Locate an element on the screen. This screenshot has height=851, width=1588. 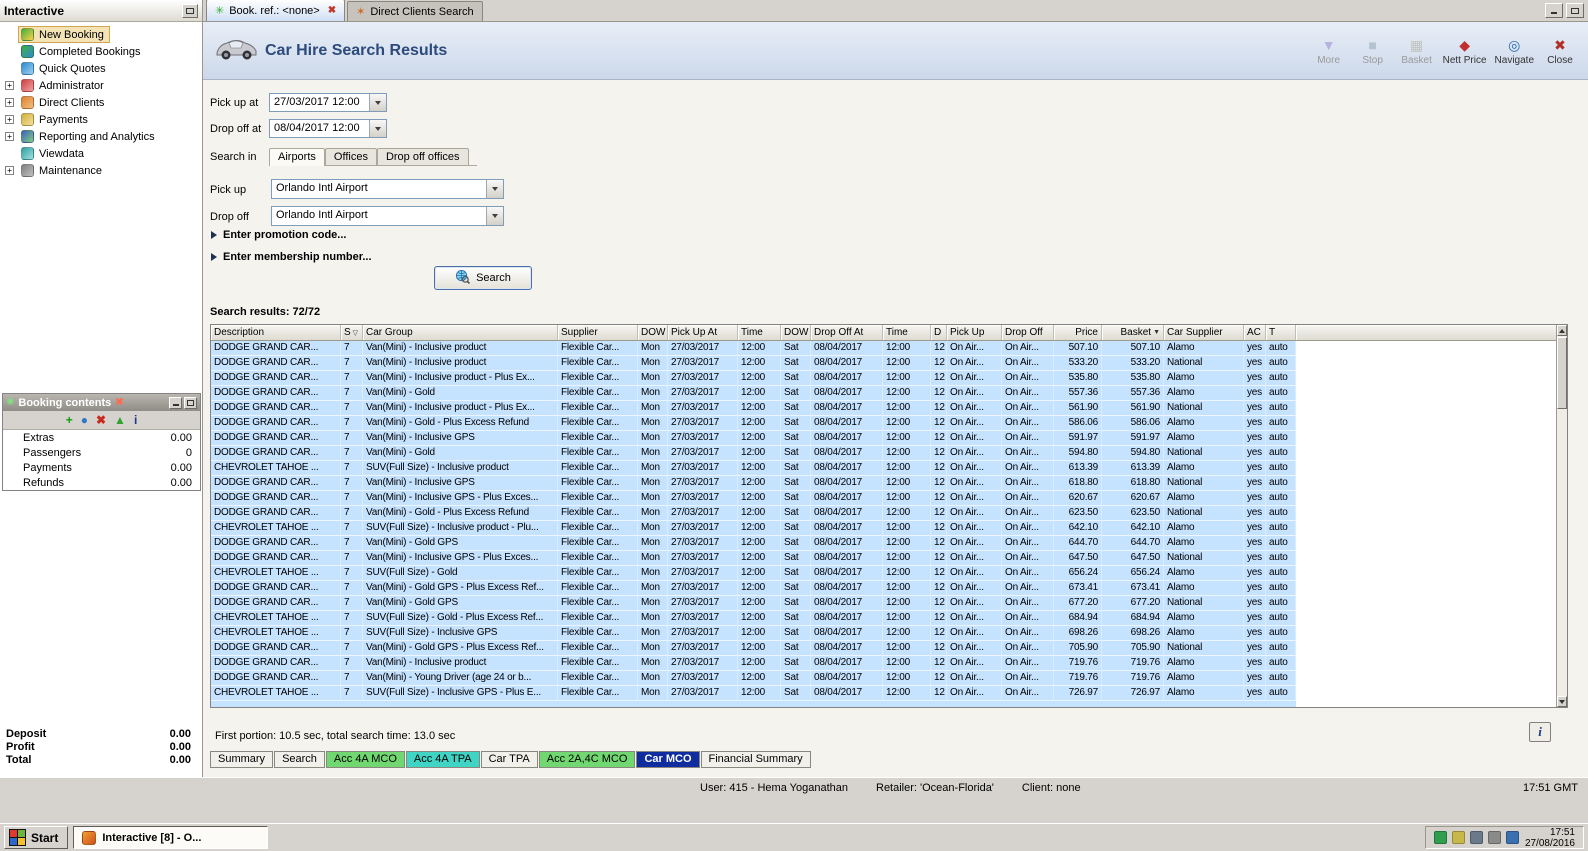
chat-icon is located at coordinates (1458, 837).